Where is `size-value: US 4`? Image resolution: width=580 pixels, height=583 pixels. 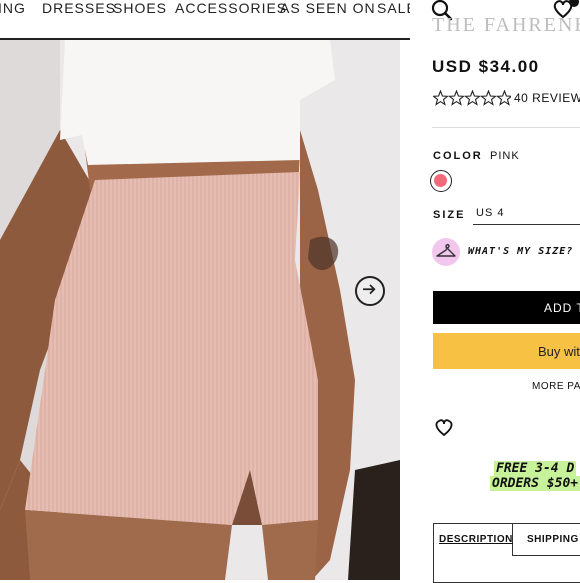 size-value: US 4 is located at coordinates (490, 213).